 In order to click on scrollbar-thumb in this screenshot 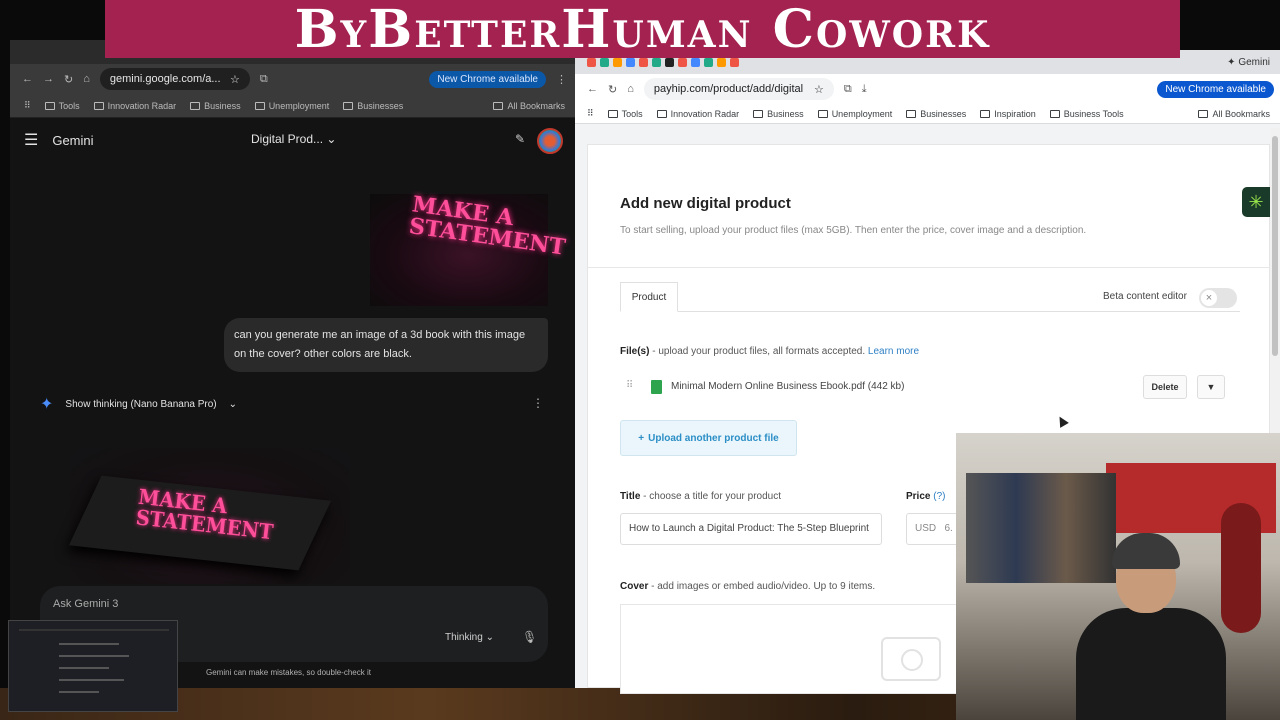, I will do `click(1275, 246)`.